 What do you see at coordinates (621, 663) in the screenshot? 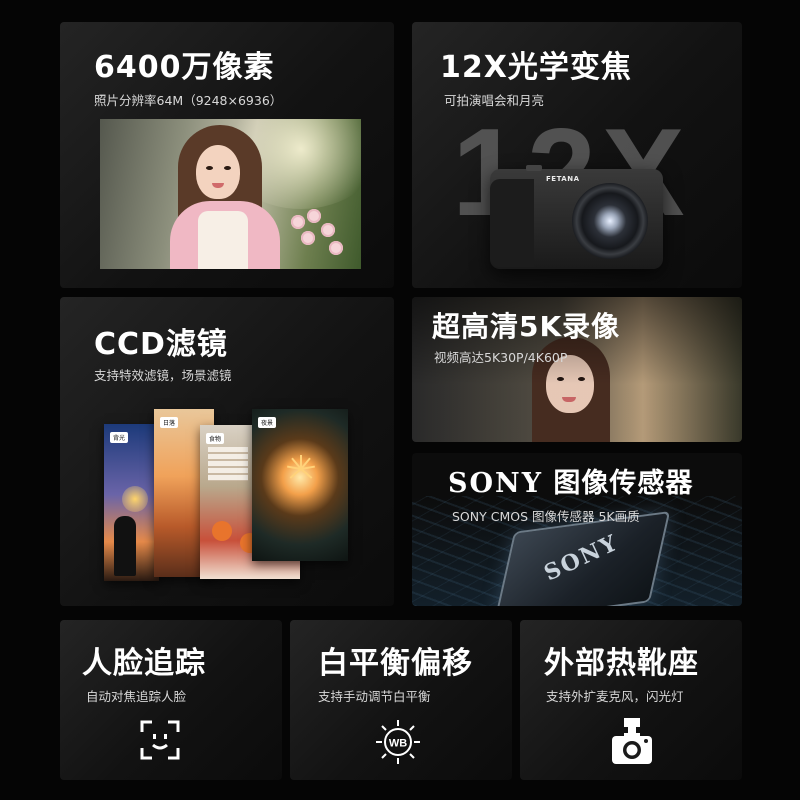
I see `hotshoe-title: 外部热靴座` at bounding box center [621, 663].